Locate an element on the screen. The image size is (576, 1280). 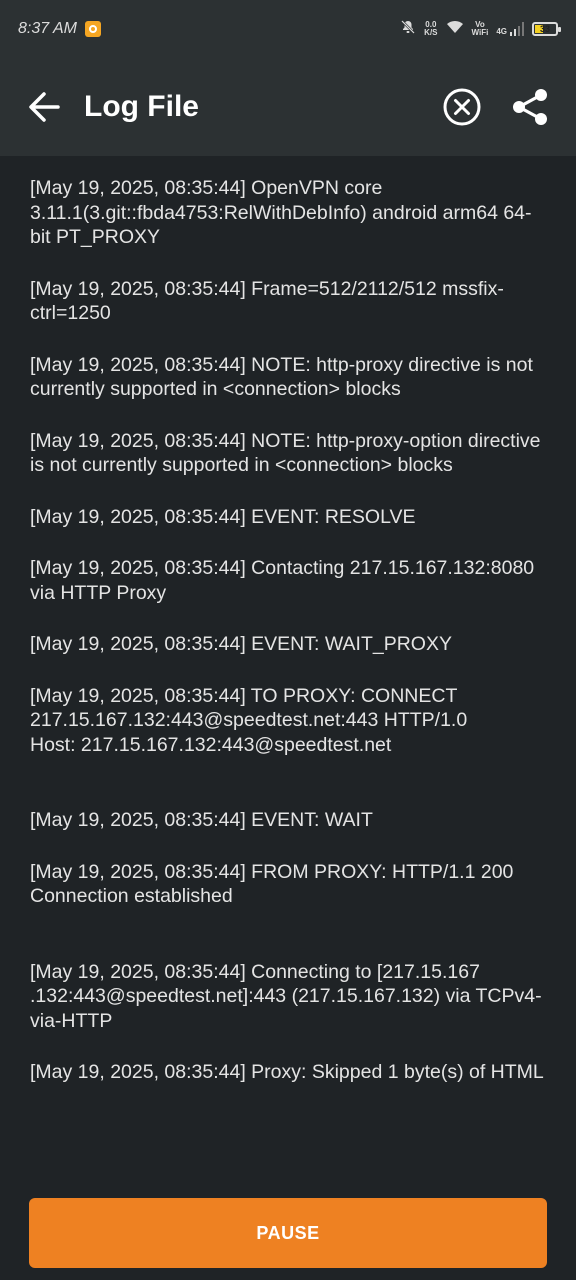
clear-icon is located at coordinates (462, 107).